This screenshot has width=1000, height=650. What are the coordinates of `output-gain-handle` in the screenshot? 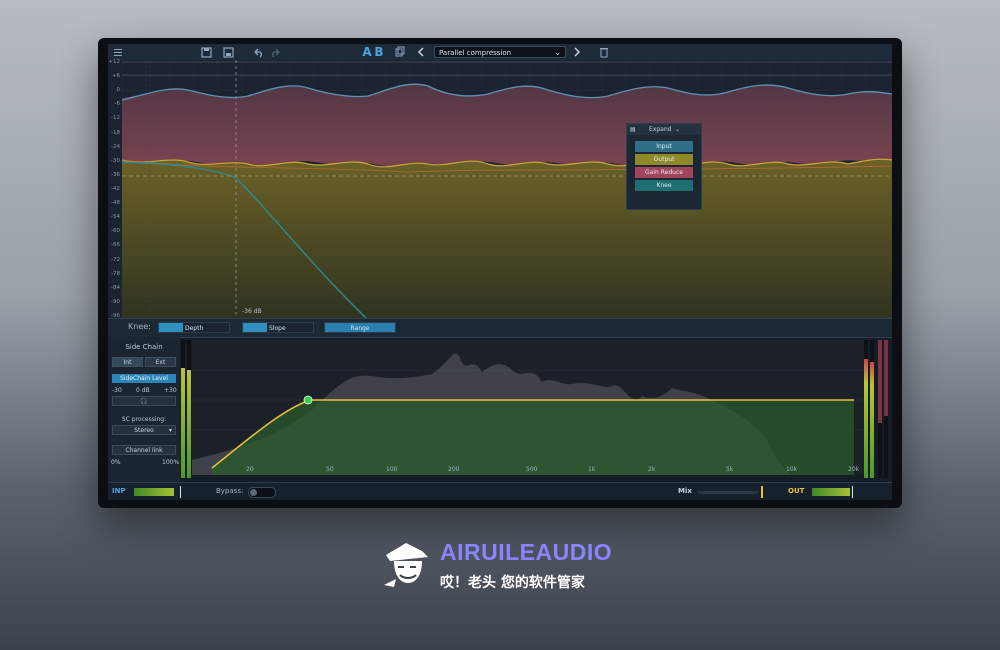 It's located at (852, 492).